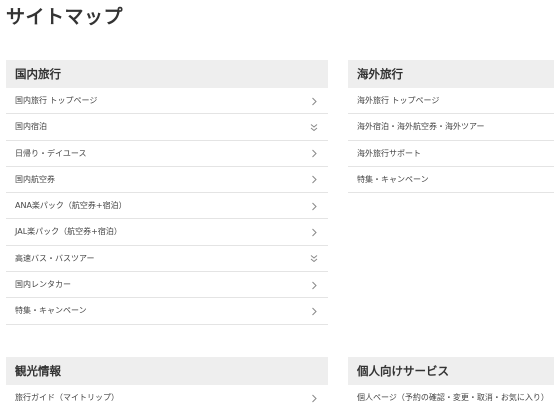 This screenshot has height=406, width=554. I want to click on sitemap-link-overseas-1: 海外宿泊・海外航空券・海外ツアー, so click(451, 127).